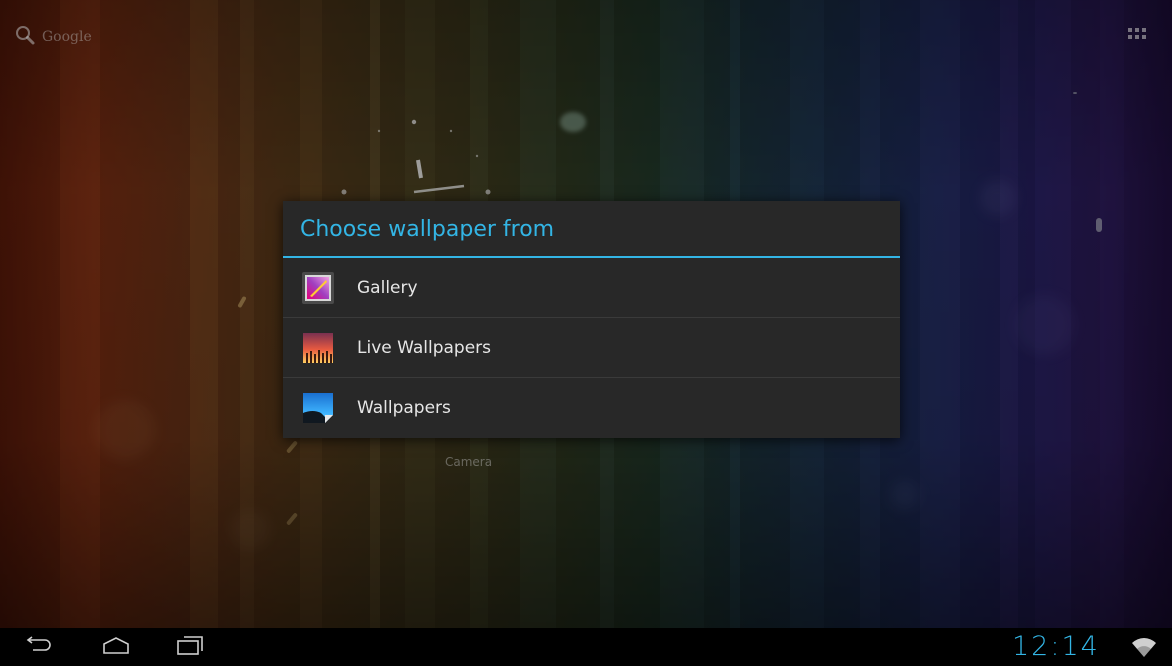  I want to click on home-icon, so click(116, 647).